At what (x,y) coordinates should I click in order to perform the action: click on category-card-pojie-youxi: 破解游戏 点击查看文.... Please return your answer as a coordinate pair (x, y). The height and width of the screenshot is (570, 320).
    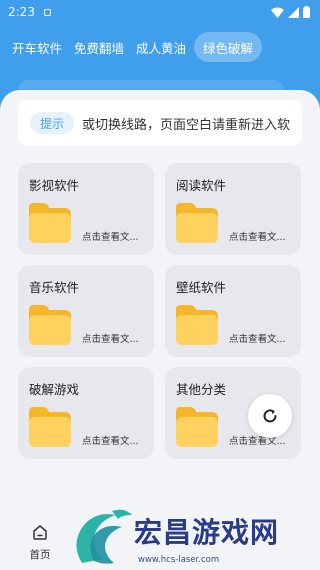
    Looking at the image, I should click on (86, 413).